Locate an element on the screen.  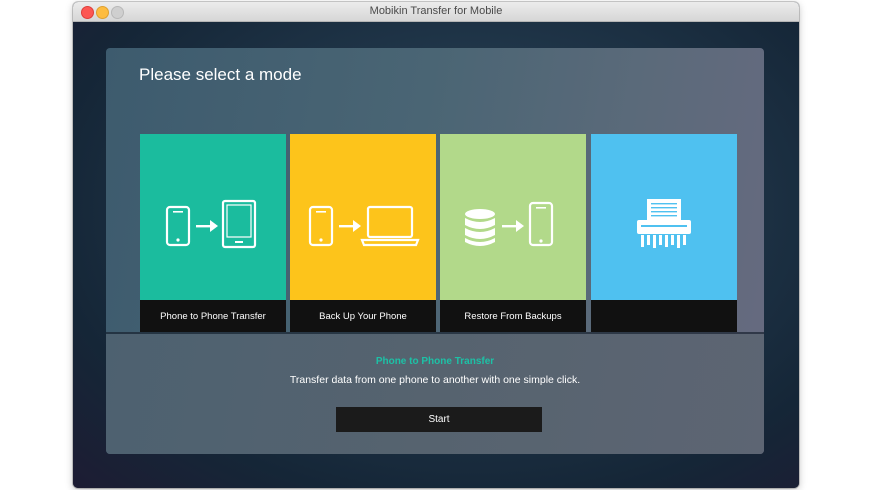
mode-tile-label: Phone to Phone Transfer is located at coordinates (213, 316).